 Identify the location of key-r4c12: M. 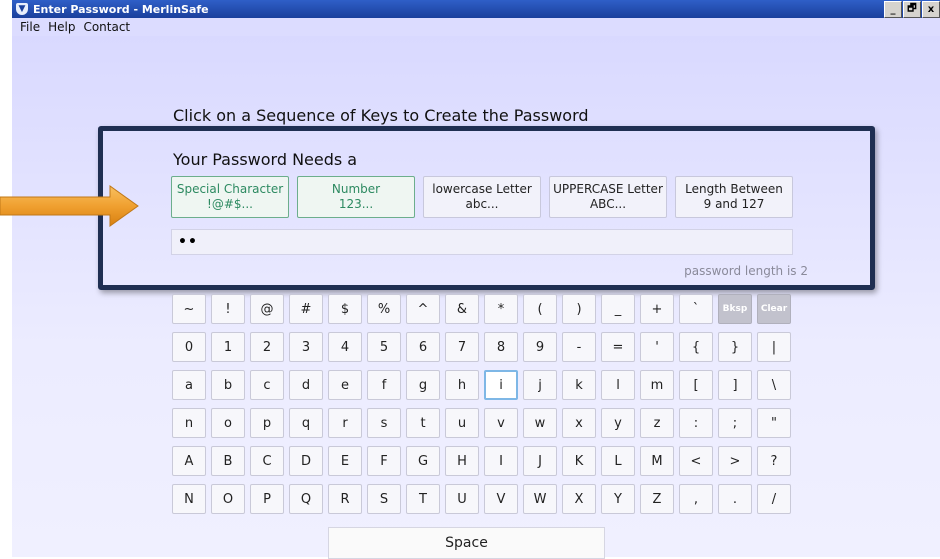
(657, 461).